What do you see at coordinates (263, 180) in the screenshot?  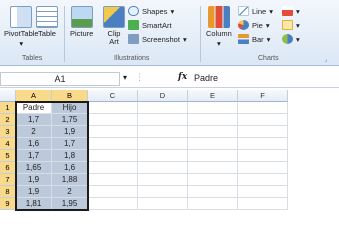 I see `cell-f7` at bounding box center [263, 180].